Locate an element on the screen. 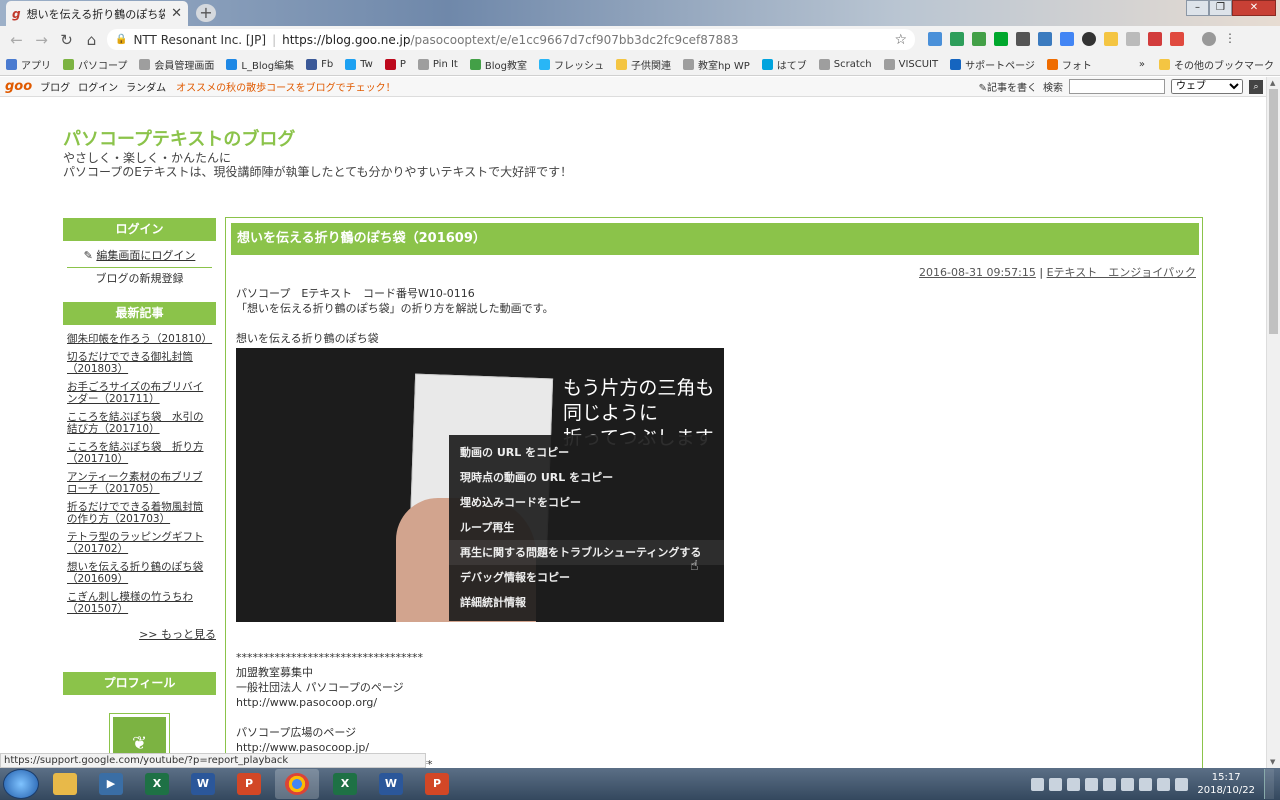 The image size is (1280, 800). context-menu-item: デバッグ情報をコピー is located at coordinates (586, 577).